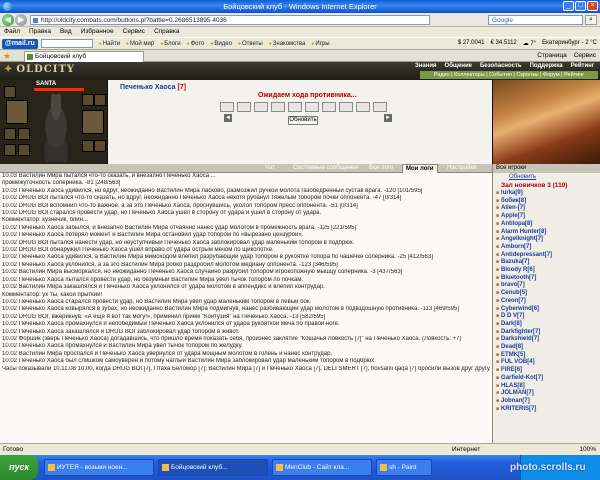  Describe the element at coordinates (546, 217) in the screenshot. I see `player-list-item: Apple[7]` at that location.